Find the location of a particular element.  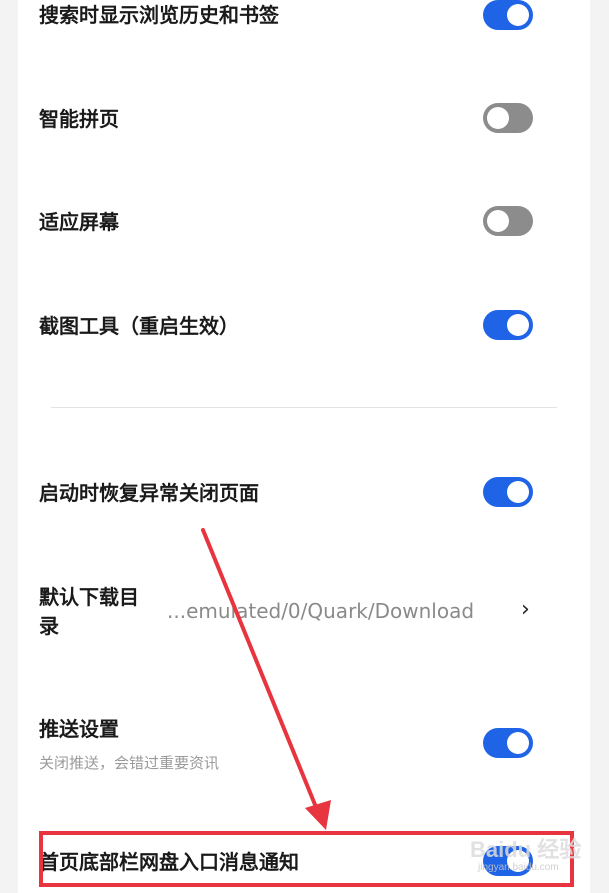

setting-label-smart-paging: 智能拼页 is located at coordinates (79, 119).